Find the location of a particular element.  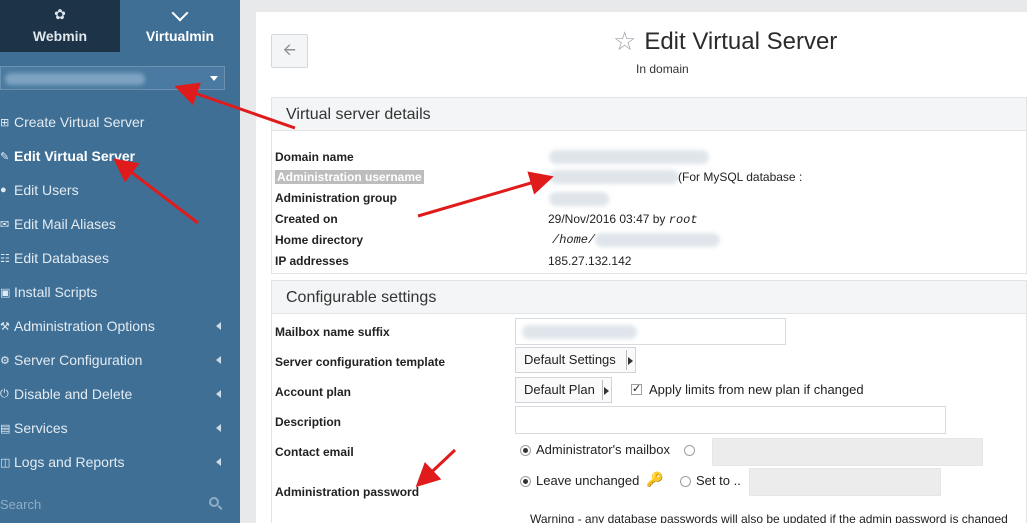

description-input is located at coordinates (730, 420).